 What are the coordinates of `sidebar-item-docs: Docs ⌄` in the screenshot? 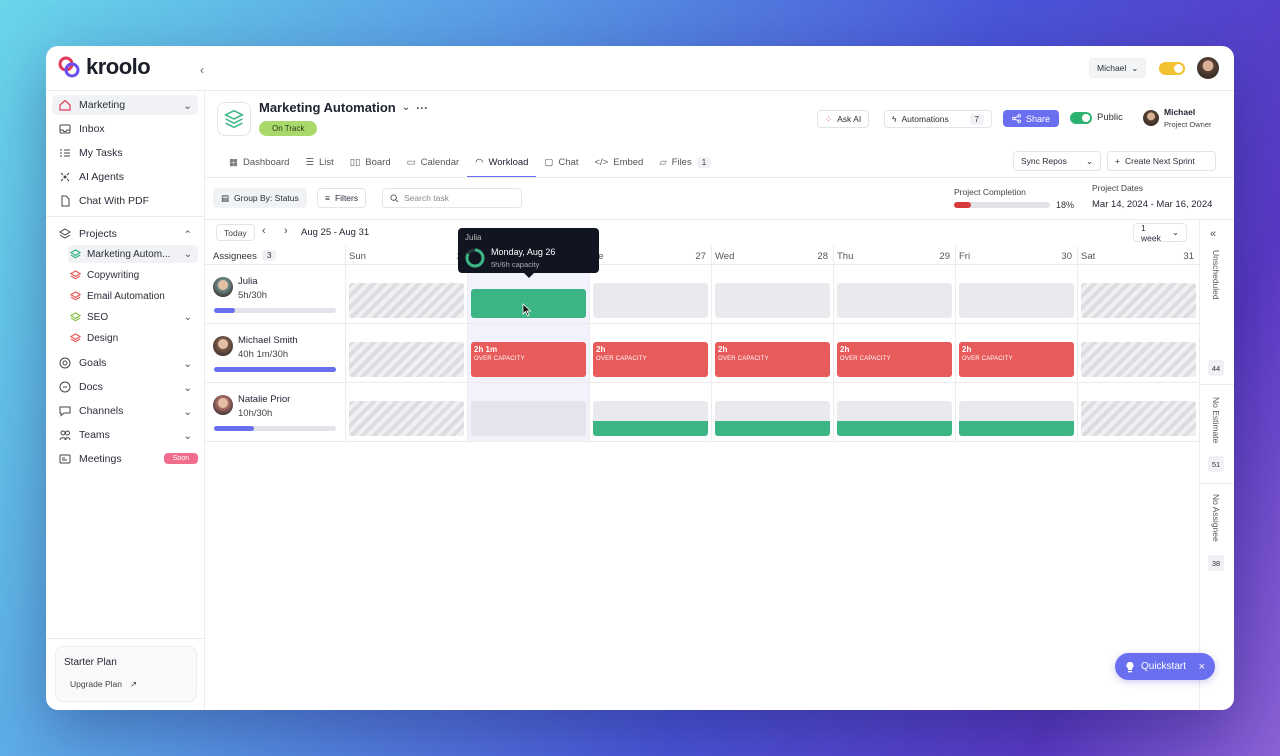 It's located at (125, 387).